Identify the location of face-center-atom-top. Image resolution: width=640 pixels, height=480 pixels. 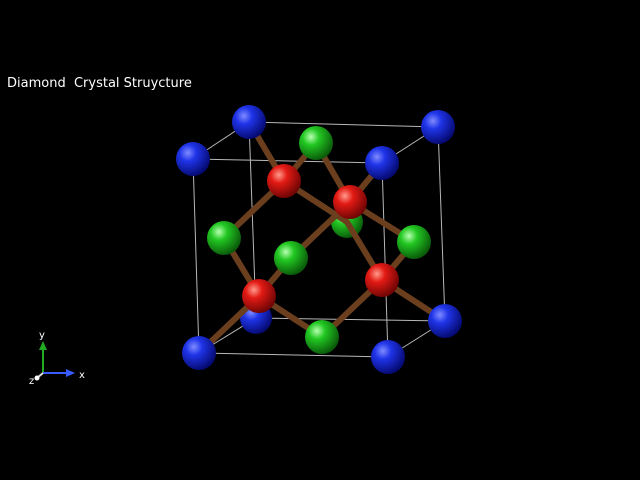
(316, 143).